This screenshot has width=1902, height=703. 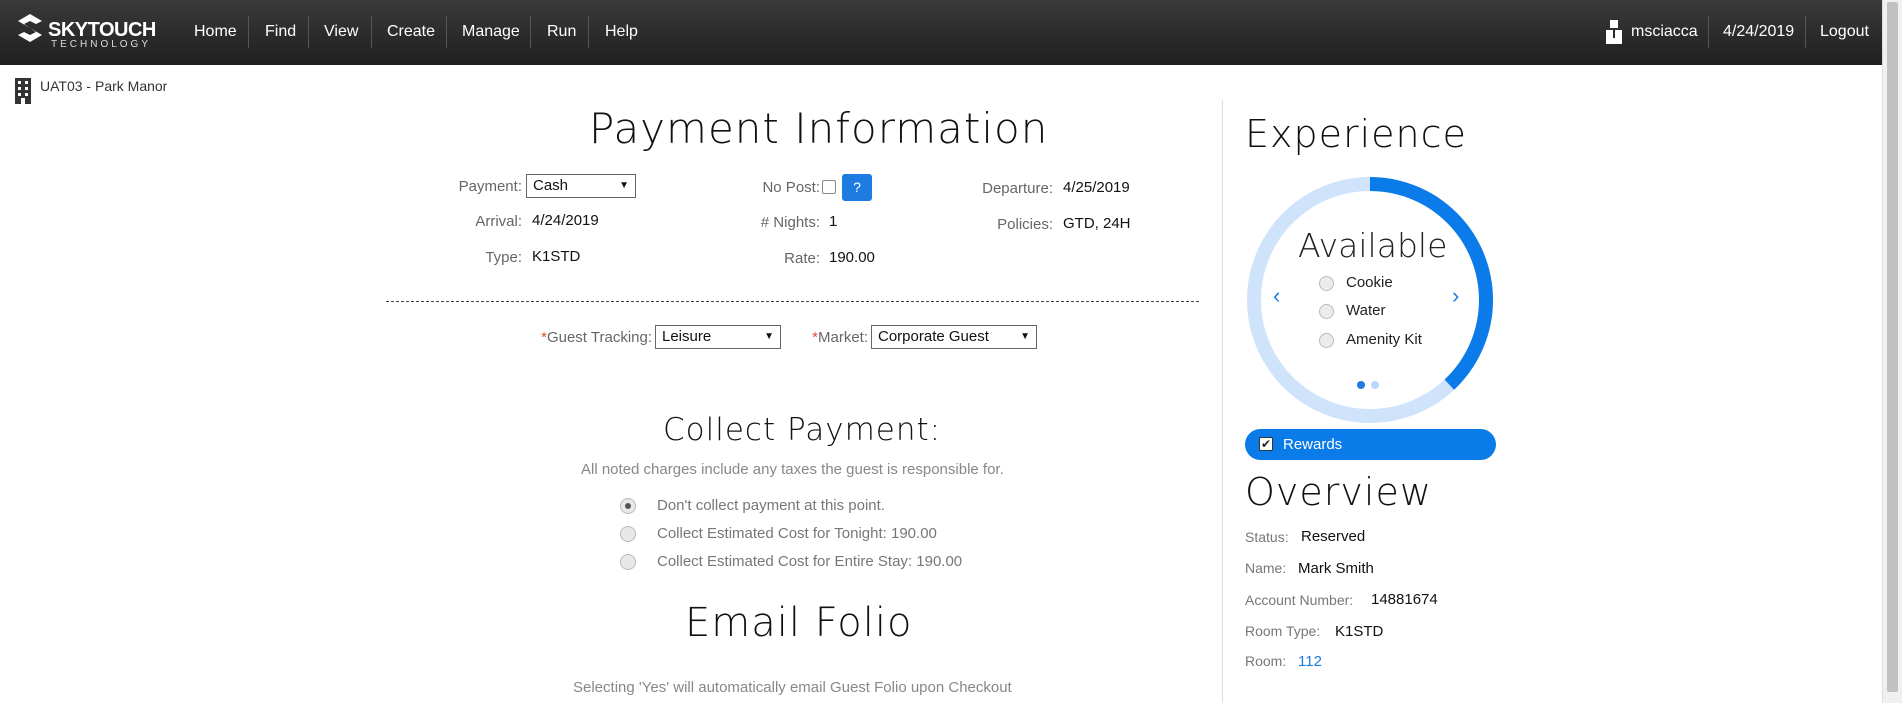 I want to click on market-label: *Market:, so click(x=840, y=337).